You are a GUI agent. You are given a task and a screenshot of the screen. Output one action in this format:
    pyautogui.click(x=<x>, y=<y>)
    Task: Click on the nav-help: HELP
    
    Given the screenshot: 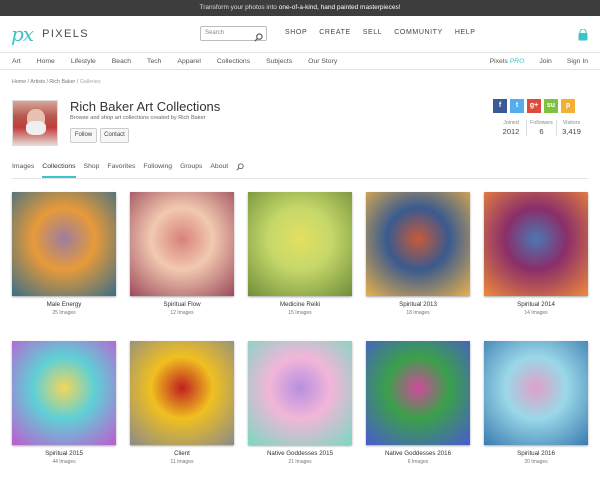 What is the action you would take?
    pyautogui.click(x=465, y=32)
    